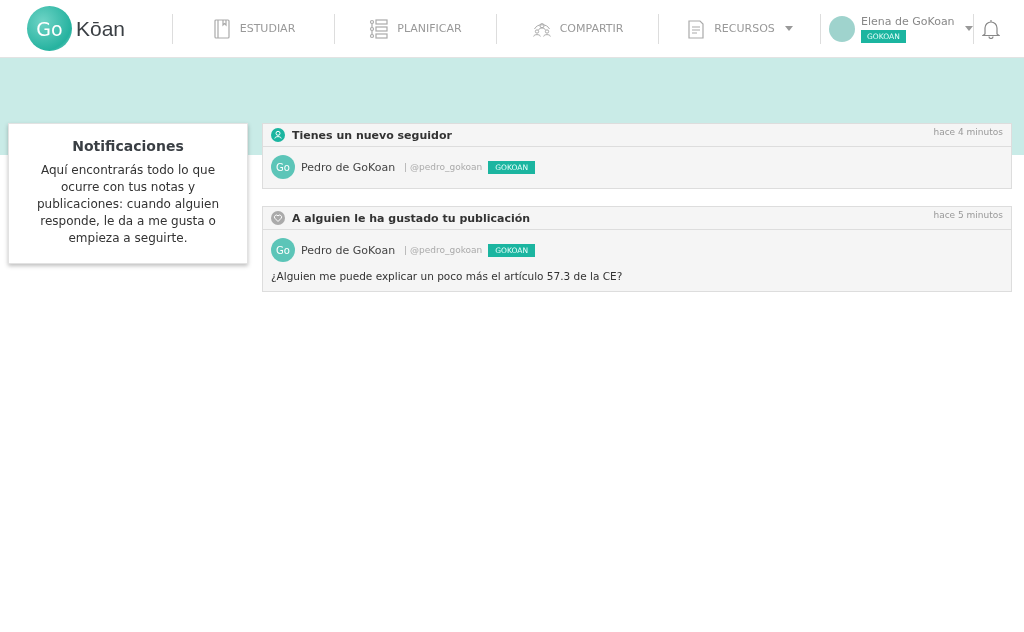 The width and height of the screenshot is (1024, 632). What do you see at coordinates (968, 215) in the screenshot?
I see `notification-time: hace 5 minutos` at bounding box center [968, 215].